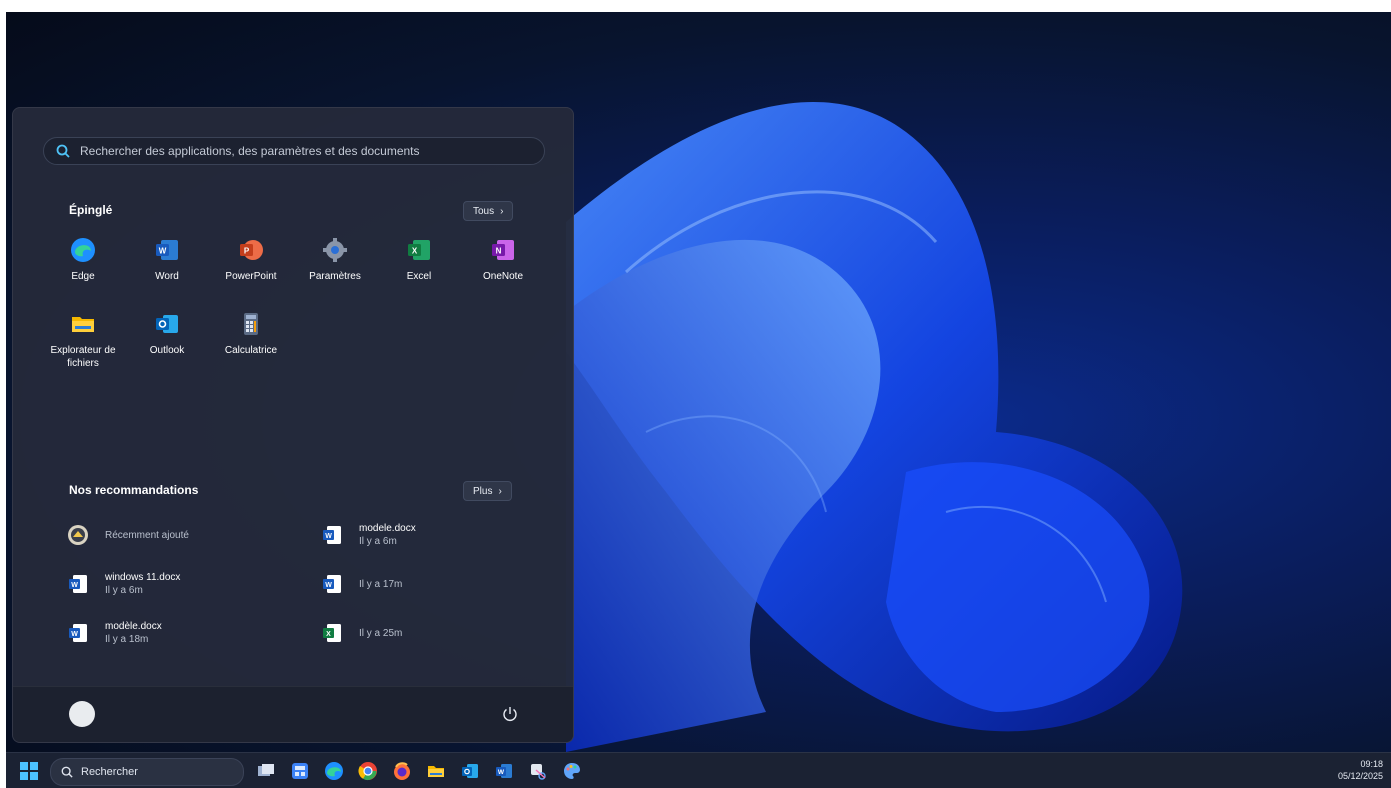  Describe the element at coordinates (510, 714) in the screenshot. I see `power-icon` at that location.